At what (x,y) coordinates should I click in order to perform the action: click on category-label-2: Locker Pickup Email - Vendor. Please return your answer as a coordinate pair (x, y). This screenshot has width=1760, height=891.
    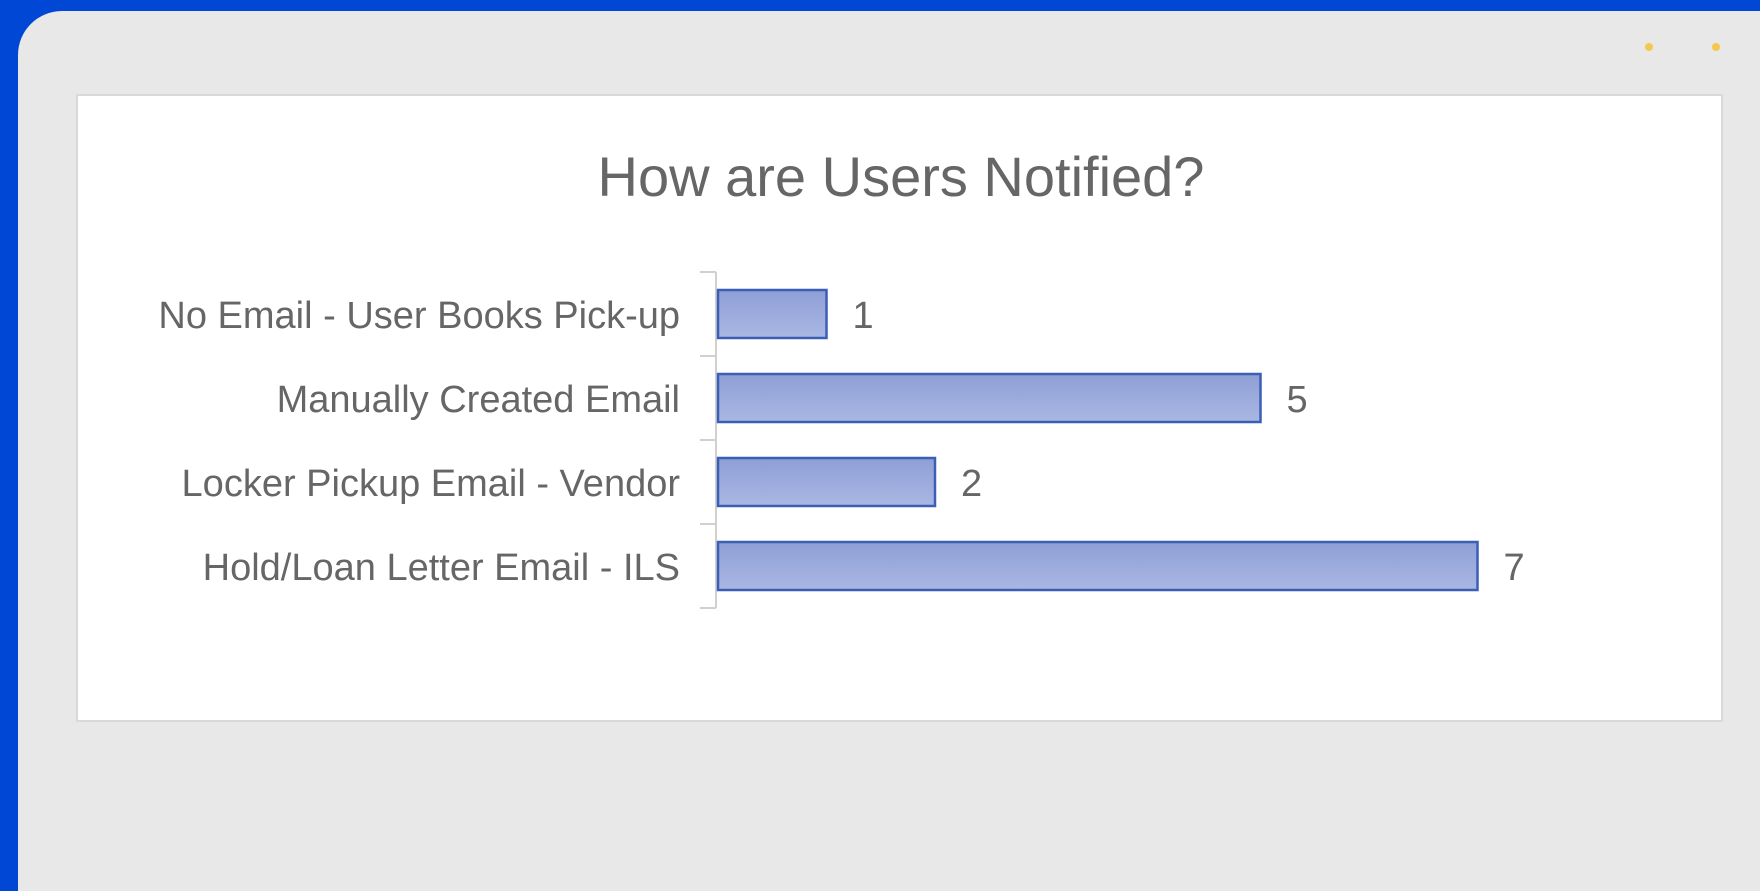
    Looking at the image, I should click on (431, 484).